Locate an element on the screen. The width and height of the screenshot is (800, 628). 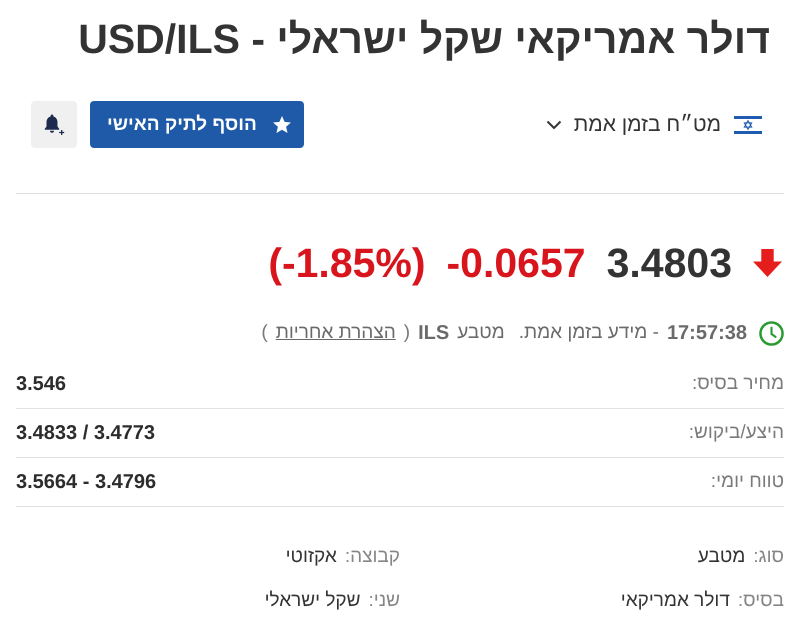
disclaimer-link: הצהרת אחריות is located at coordinates (336, 333).